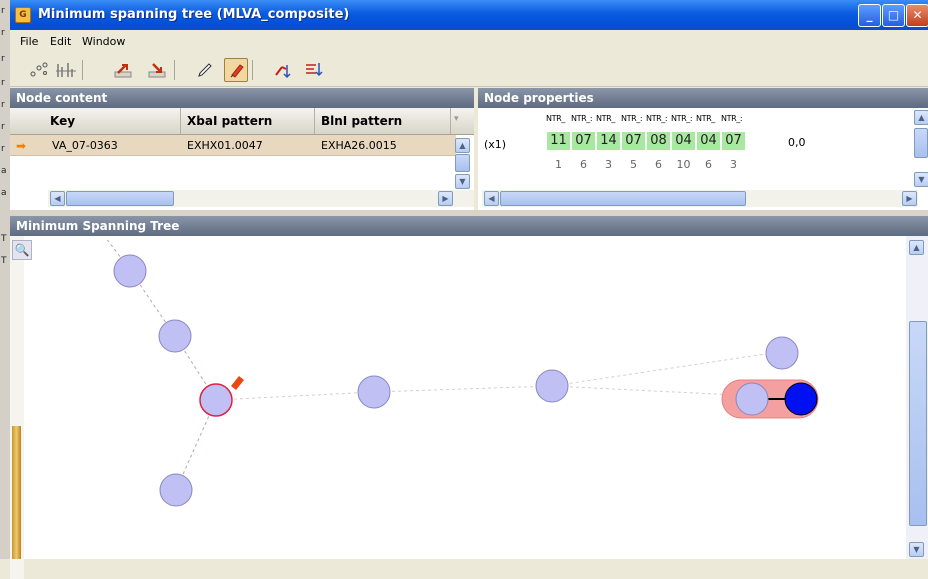  What do you see at coordinates (469, 69) in the screenshot?
I see `toolbar` at bounding box center [469, 69].